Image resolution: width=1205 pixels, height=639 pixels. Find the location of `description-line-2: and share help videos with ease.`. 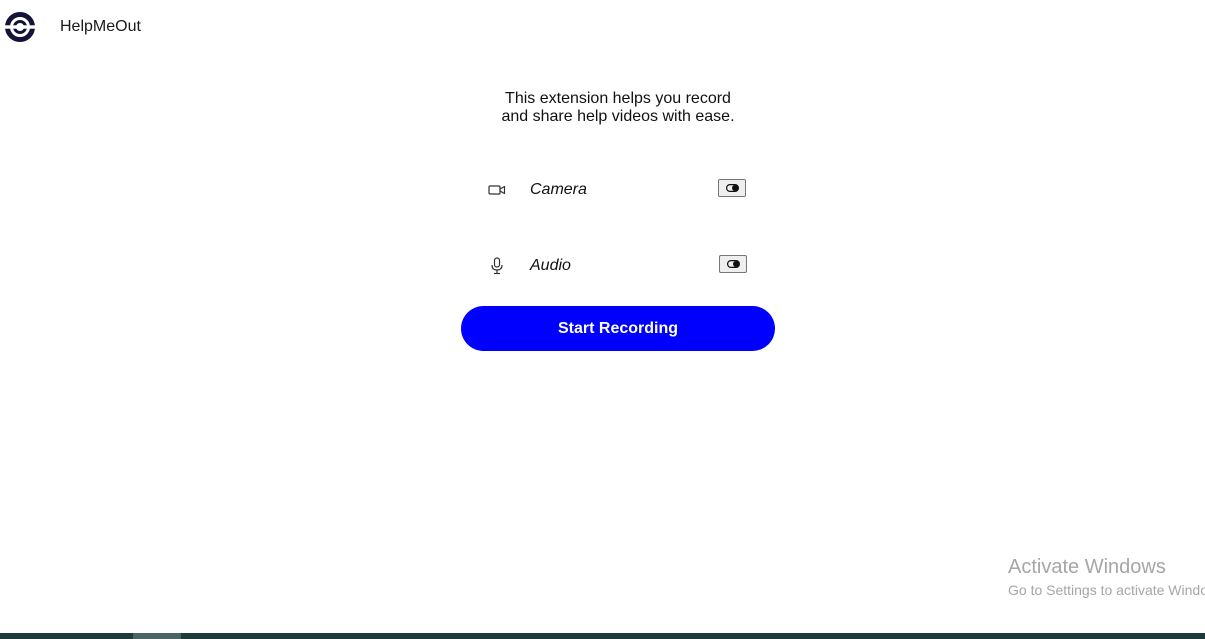

description-line-2: and share help videos with ease. is located at coordinates (618, 116).